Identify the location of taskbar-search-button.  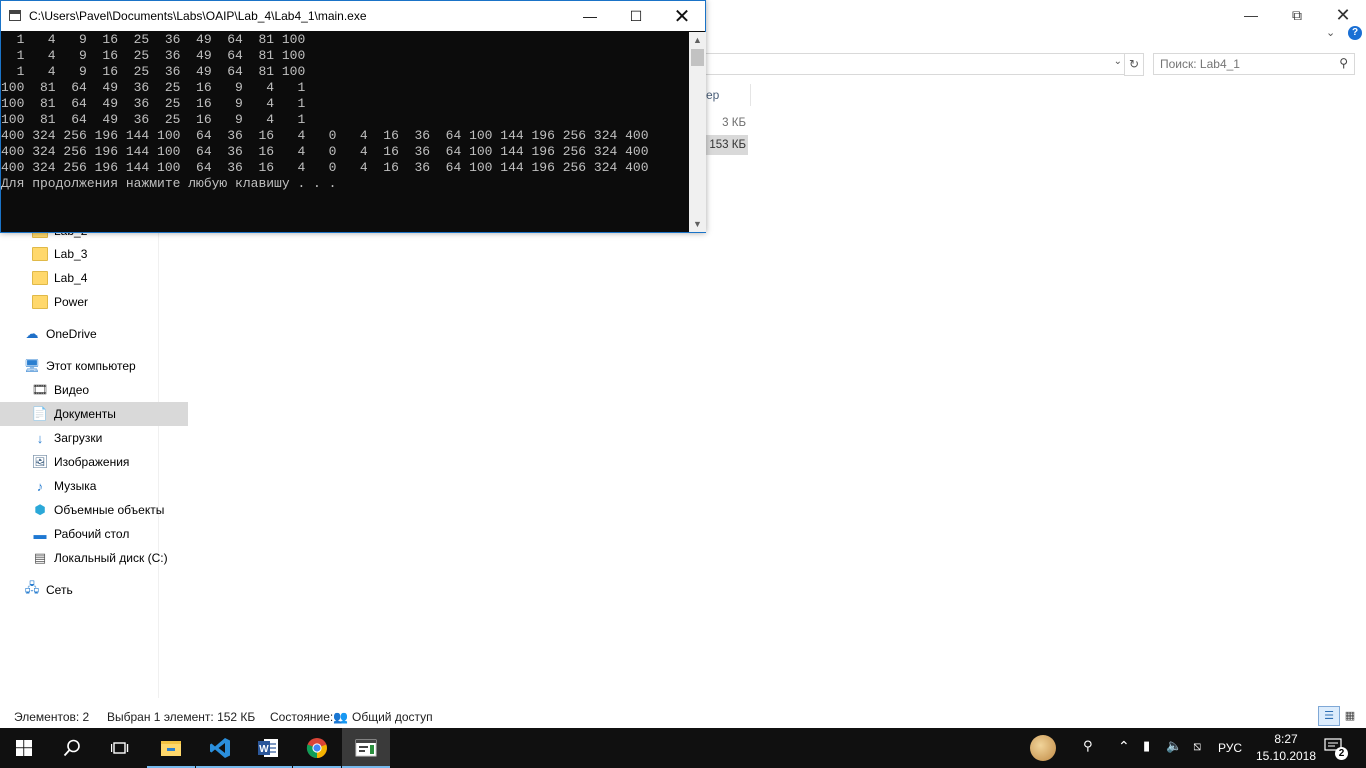
(72, 748).